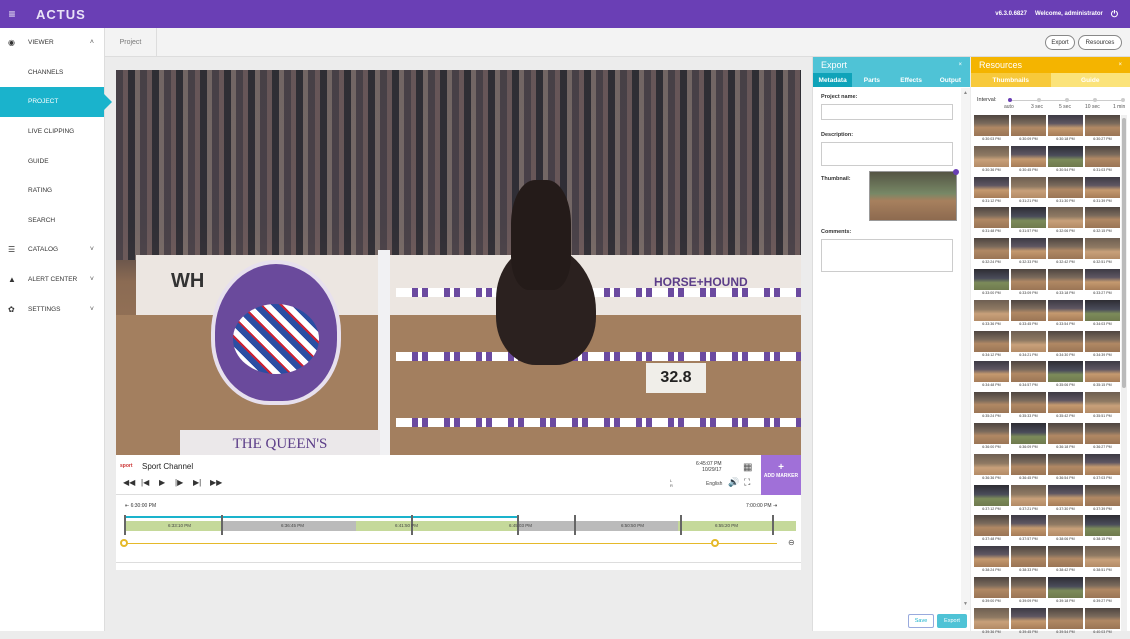  I want to click on thumbnail-item: 6:30:09 PM, so click(1028, 130).